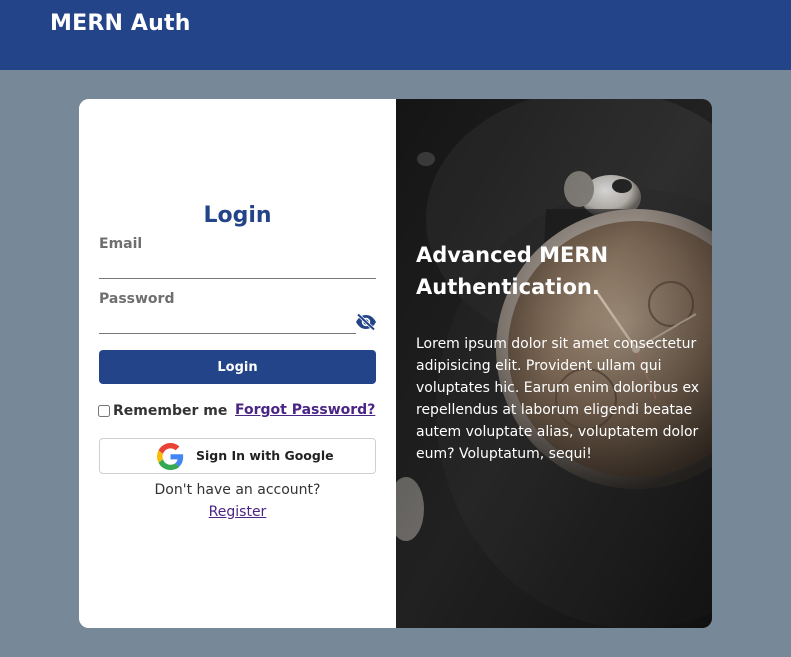  I want to click on remember-me-checkbox, so click(104, 411).